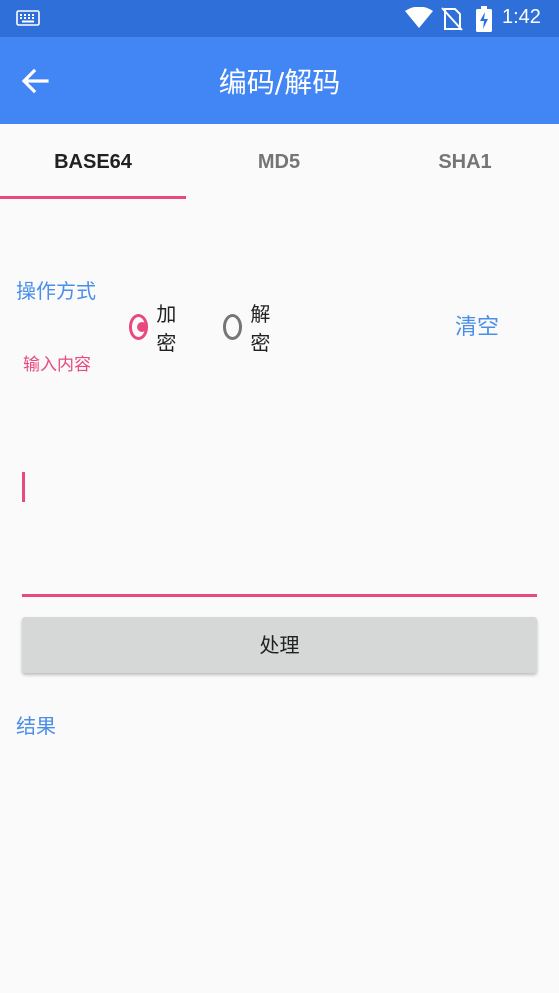 The image size is (559, 993). Describe the element at coordinates (156, 328) in the screenshot. I see `encrypt-radio: 加密` at that location.